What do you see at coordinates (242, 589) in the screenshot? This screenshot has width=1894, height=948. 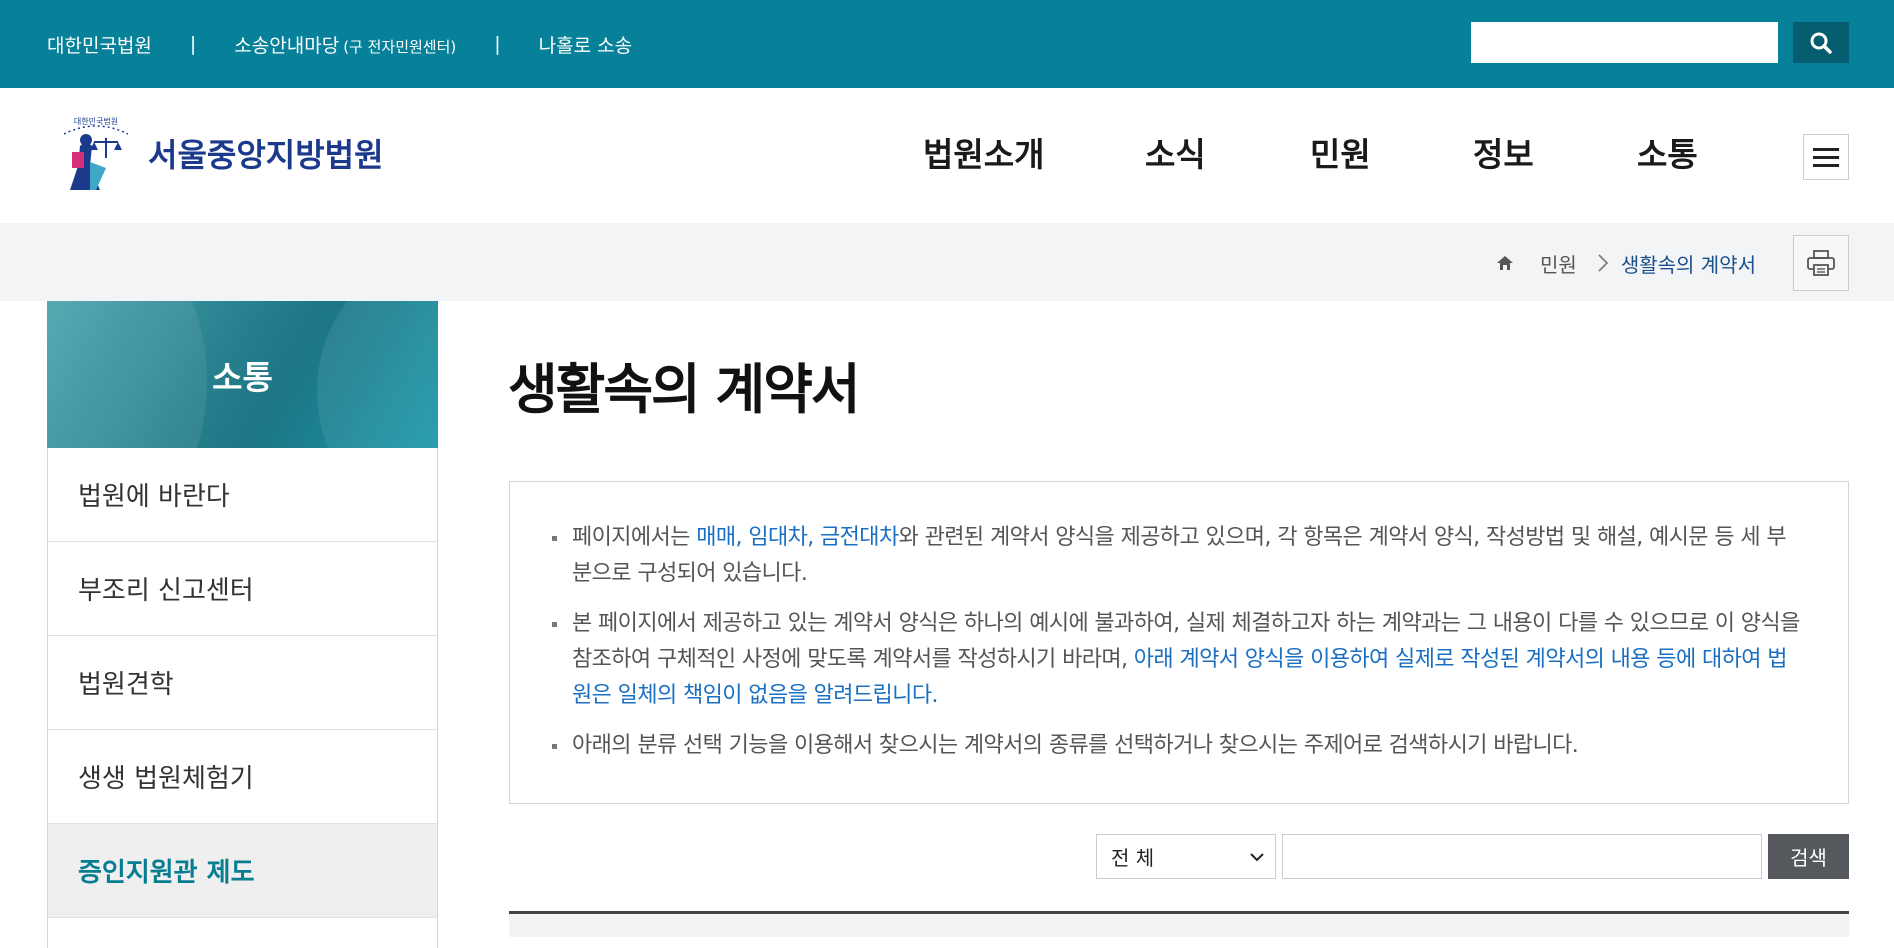 I see `sidebar-item-corruption-report: 부조리 신고센터` at bounding box center [242, 589].